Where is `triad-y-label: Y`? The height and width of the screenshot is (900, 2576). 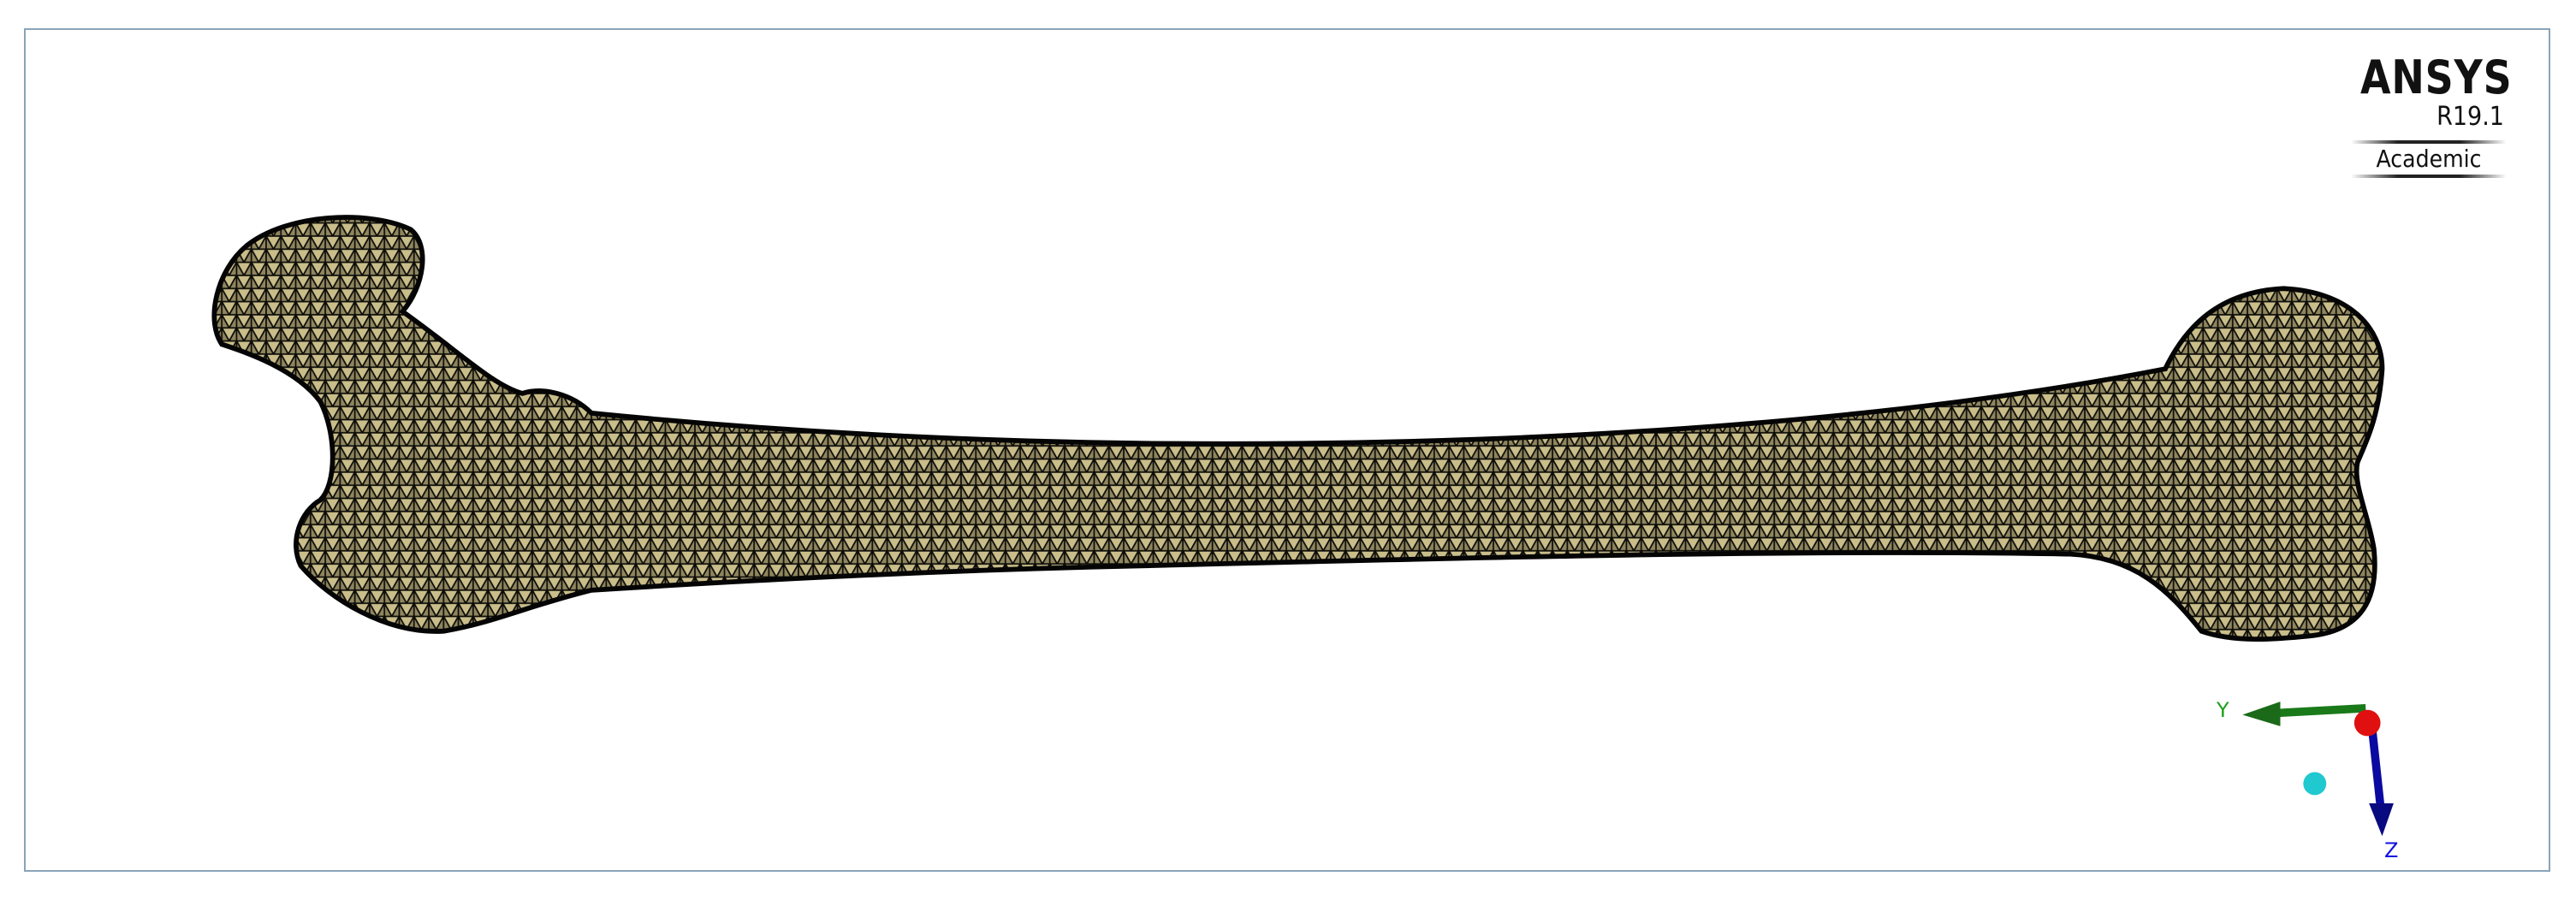
triad-y-label: Y is located at coordinates (2223, 710).